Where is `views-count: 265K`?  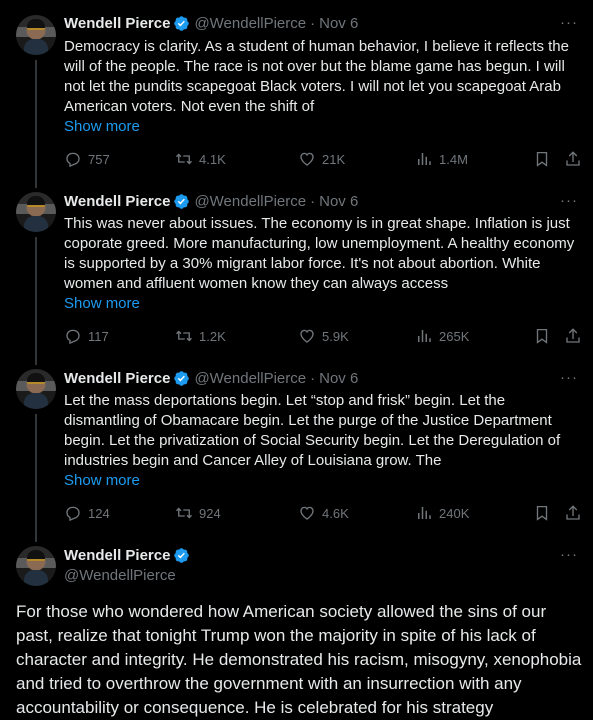
views-count: 265K is located at coordinates (454, 336).